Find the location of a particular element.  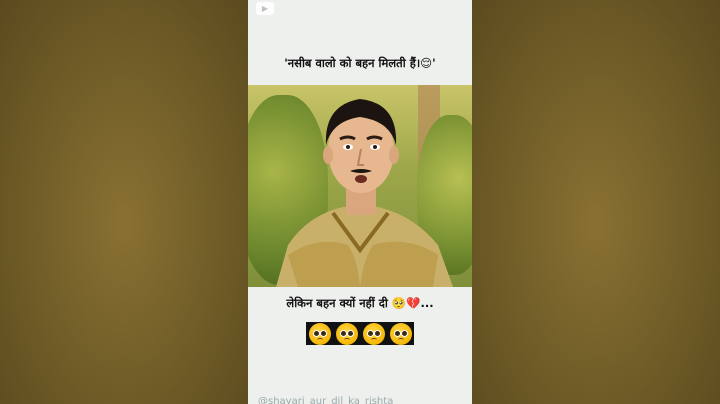

man-portrait is located at coordinates (364, 193).